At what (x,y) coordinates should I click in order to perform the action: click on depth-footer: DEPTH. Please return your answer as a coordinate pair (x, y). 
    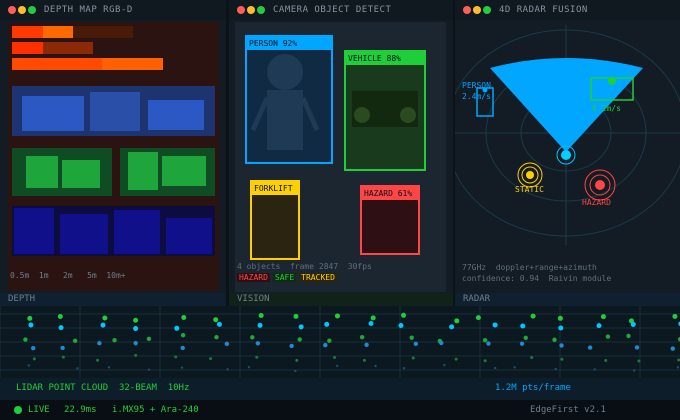
    Looking at the image, I should click on (113, 299).